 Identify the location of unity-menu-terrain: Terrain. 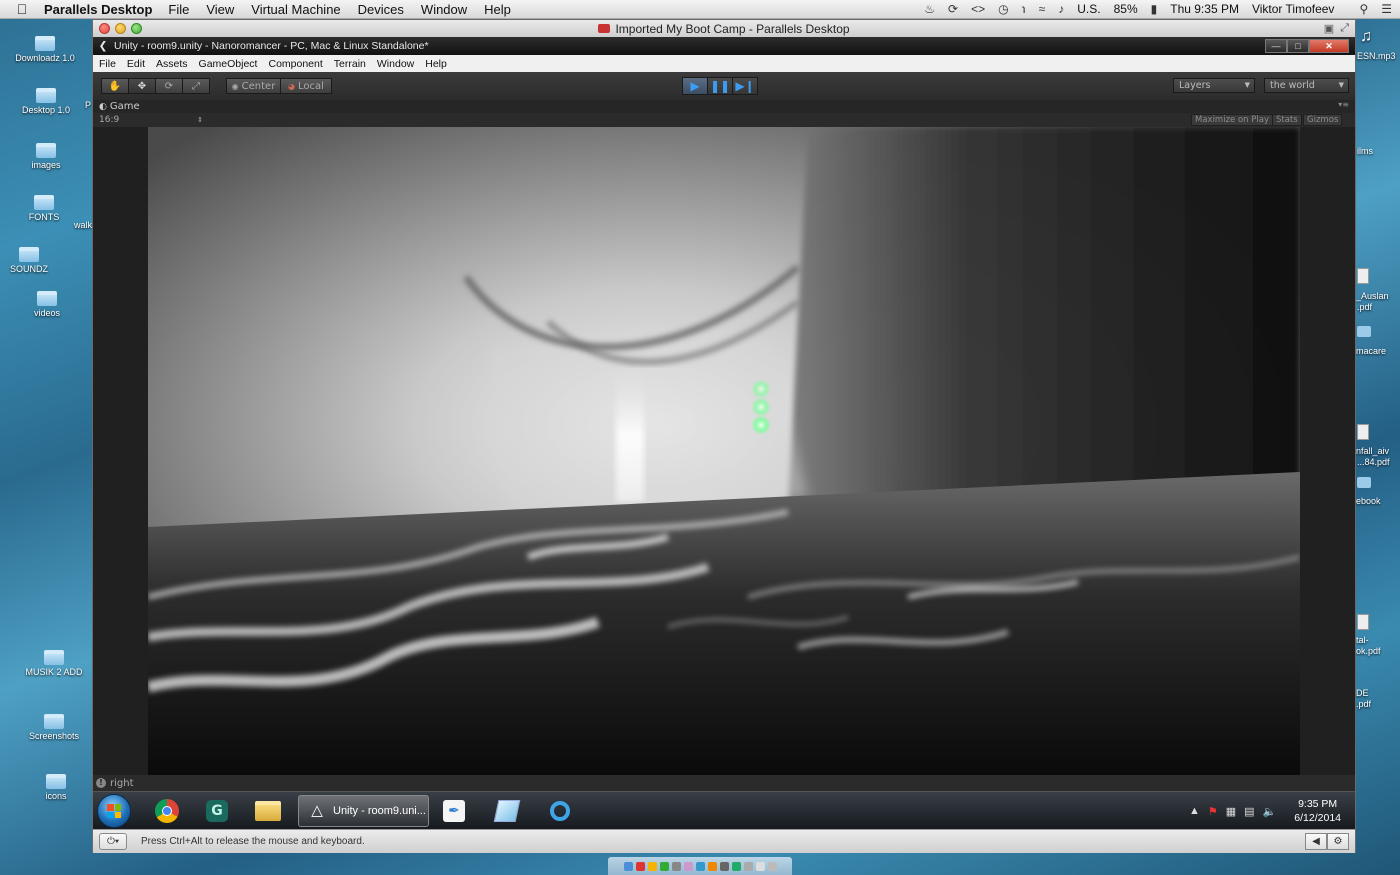
(350, 64).